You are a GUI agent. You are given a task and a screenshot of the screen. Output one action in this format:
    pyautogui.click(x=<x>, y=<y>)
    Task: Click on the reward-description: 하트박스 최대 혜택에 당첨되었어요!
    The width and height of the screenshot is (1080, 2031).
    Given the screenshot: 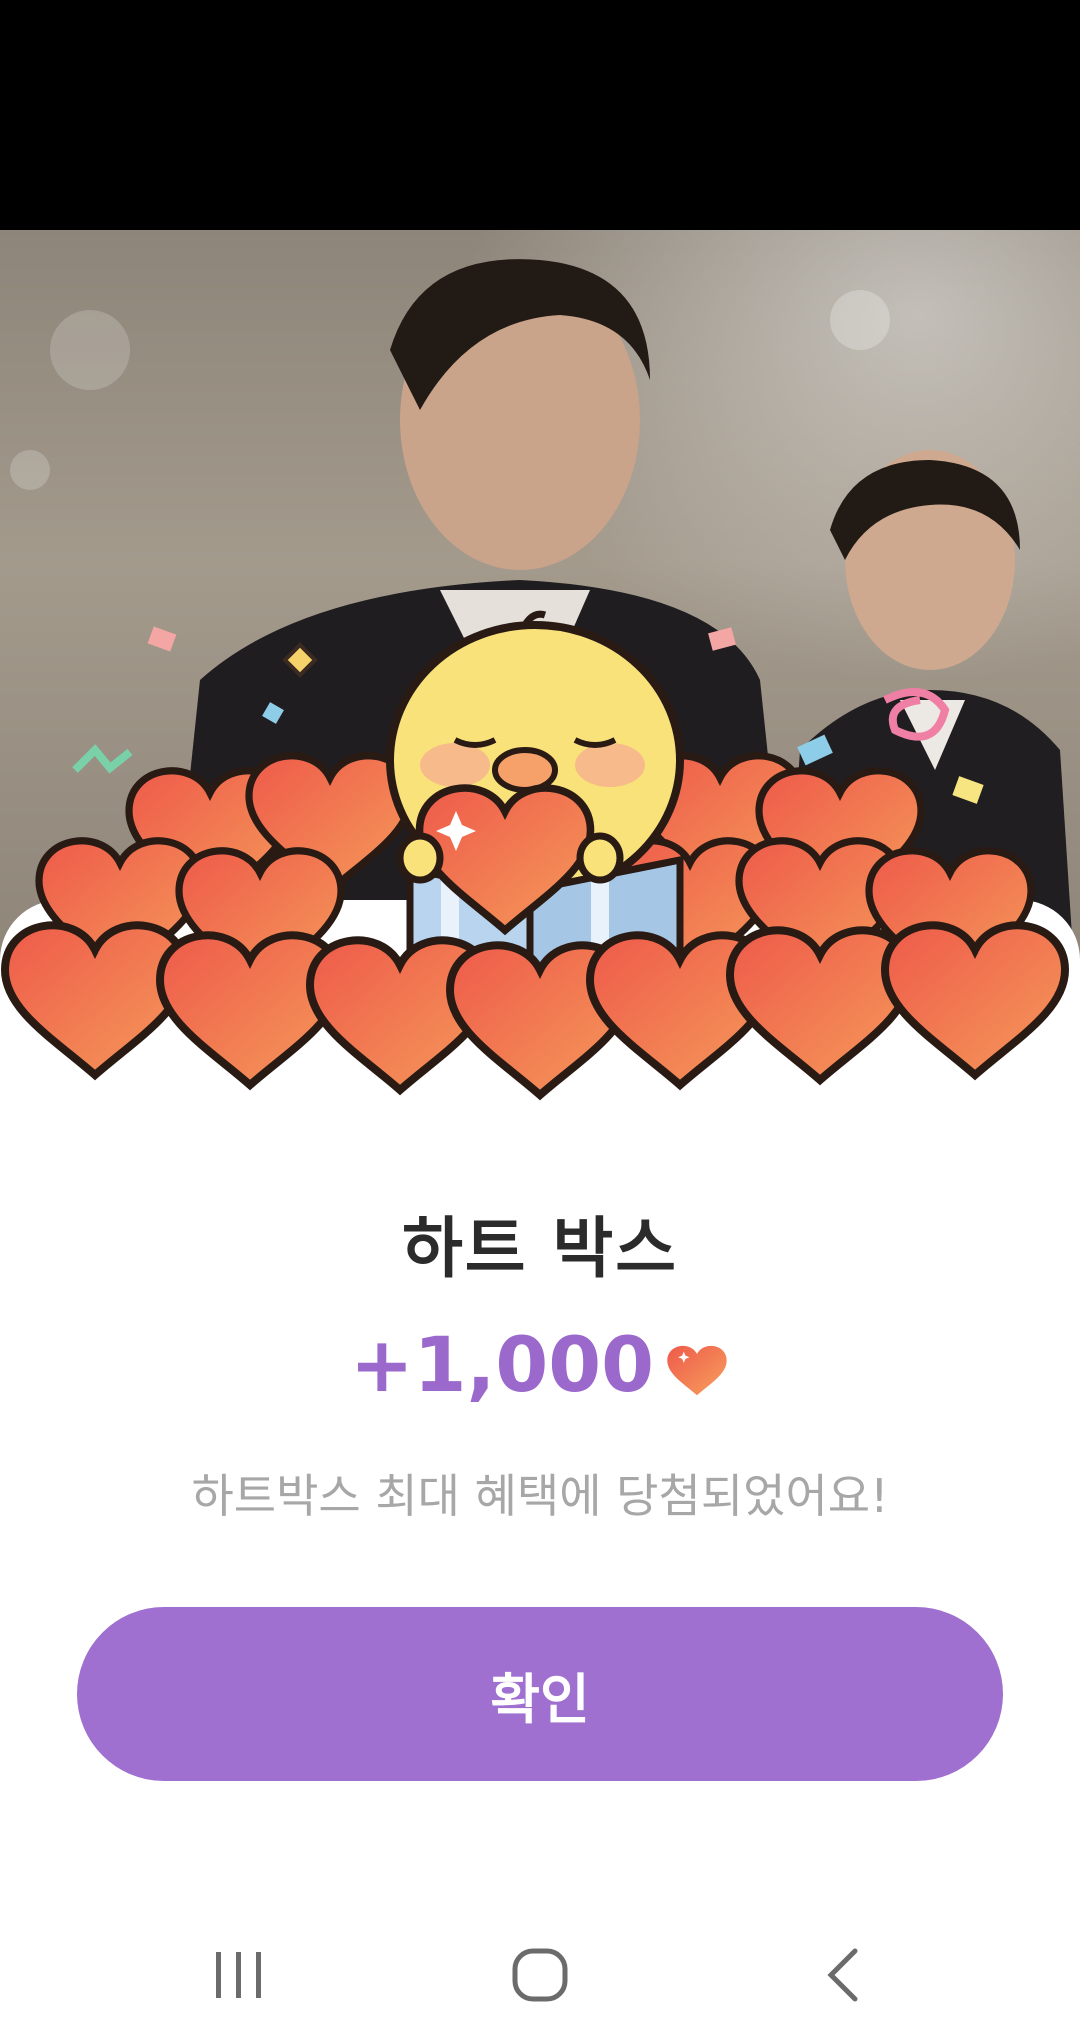 What is the action you would take?
    pyautogui.click(x=540, y=1496)
    